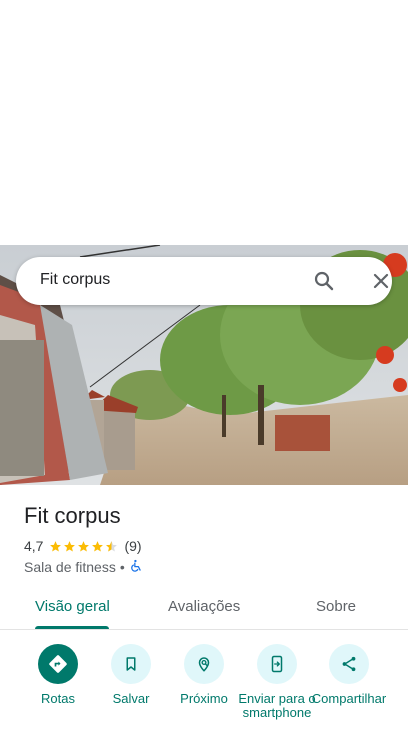 The height and width of the screenshot is (730, 408). I want to click on send-to-phone-label: Enviar para o smartphone, so click(277, 705).